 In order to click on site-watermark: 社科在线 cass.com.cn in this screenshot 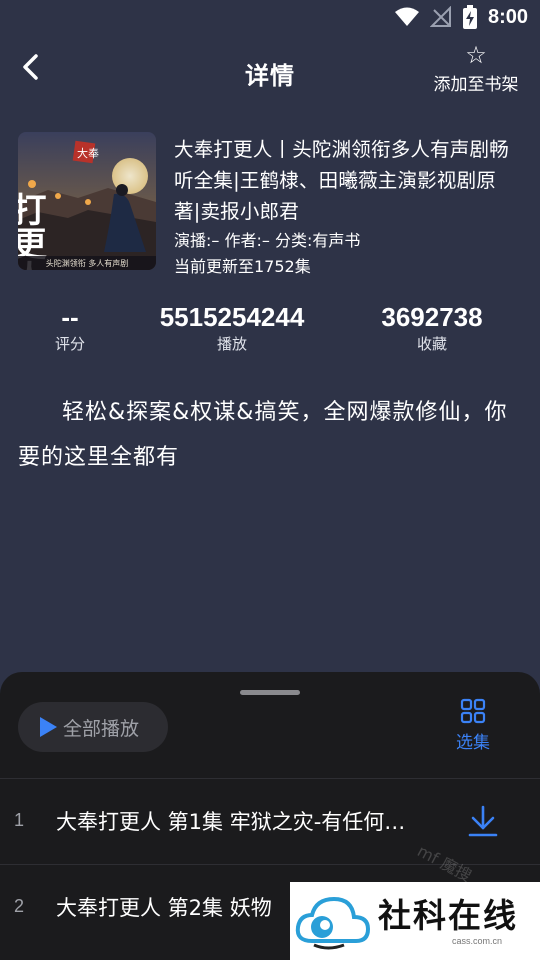, I will do `click(415, 921)`.